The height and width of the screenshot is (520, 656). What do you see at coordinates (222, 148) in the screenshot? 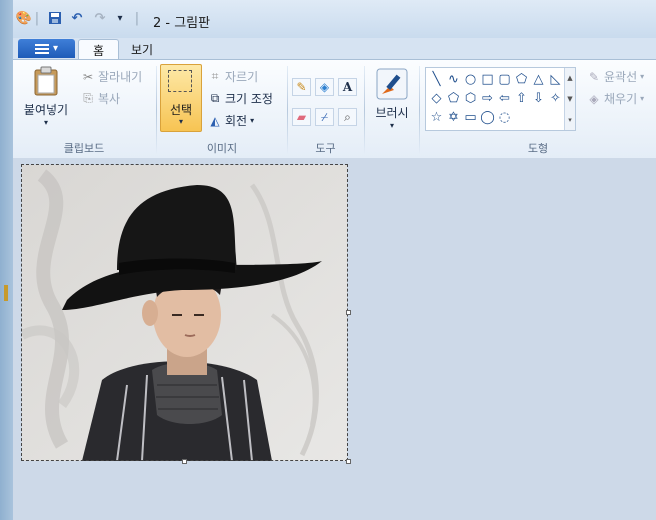
I see `group-label-image: 이미지` at bounding box center [222, 148].